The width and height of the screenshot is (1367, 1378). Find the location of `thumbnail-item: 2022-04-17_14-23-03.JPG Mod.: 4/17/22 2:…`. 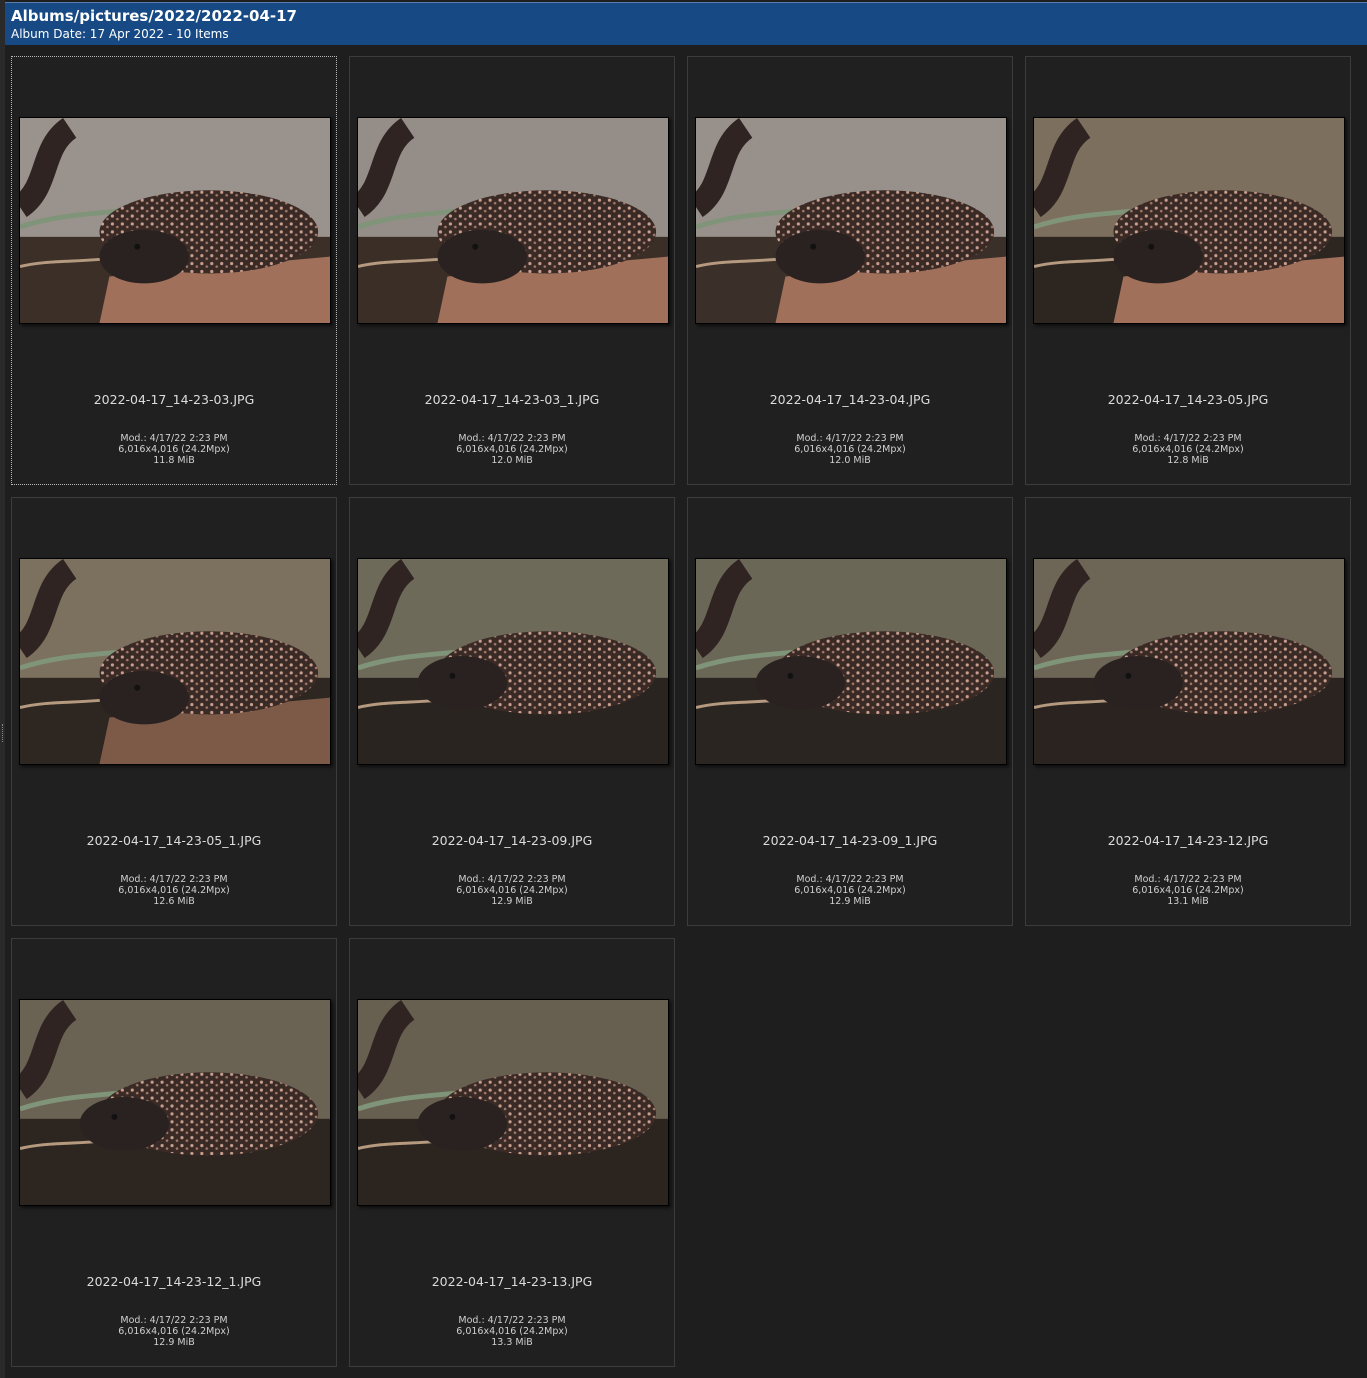

thumbnail-item: 2022-04-17_14-23-03.JPG Mod.: 4/17/22 2:… is located at coordinates (174, 270).